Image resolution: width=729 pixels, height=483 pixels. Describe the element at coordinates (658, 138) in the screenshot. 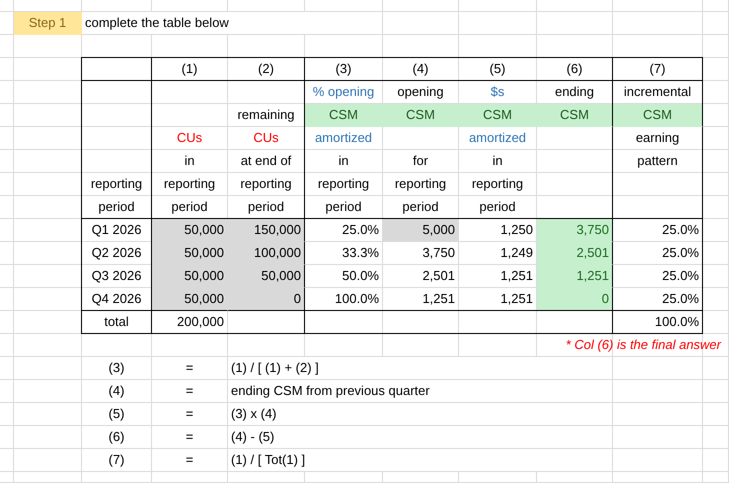

I see `column-heading: earning` at that location.